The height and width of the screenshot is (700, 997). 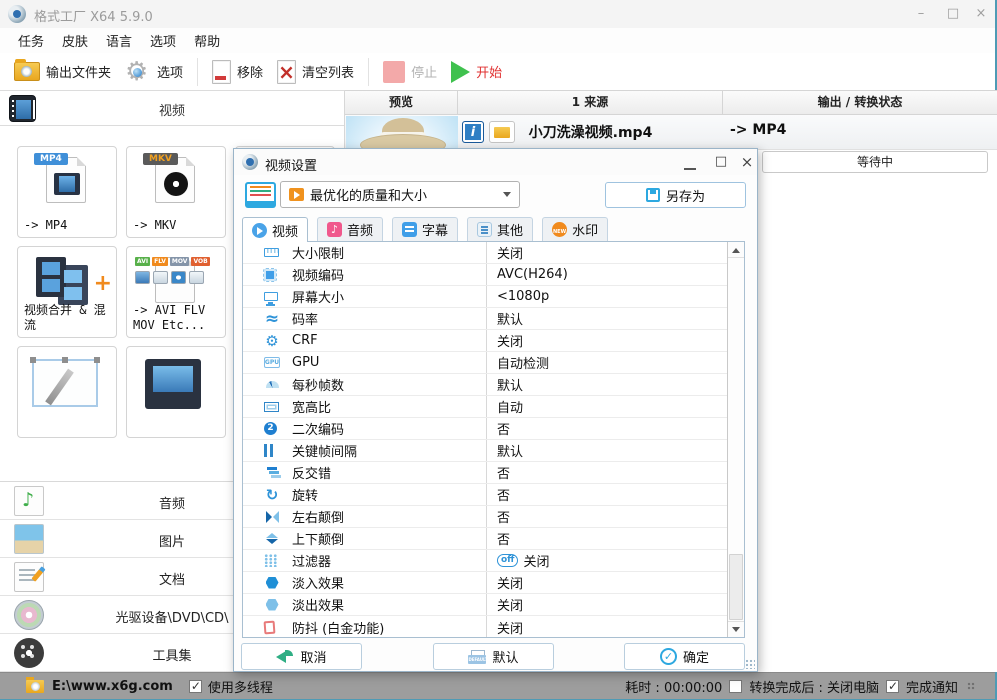 I want to click on card-to-mp4: MP4 -> MP4, so click(x=67, y=192).